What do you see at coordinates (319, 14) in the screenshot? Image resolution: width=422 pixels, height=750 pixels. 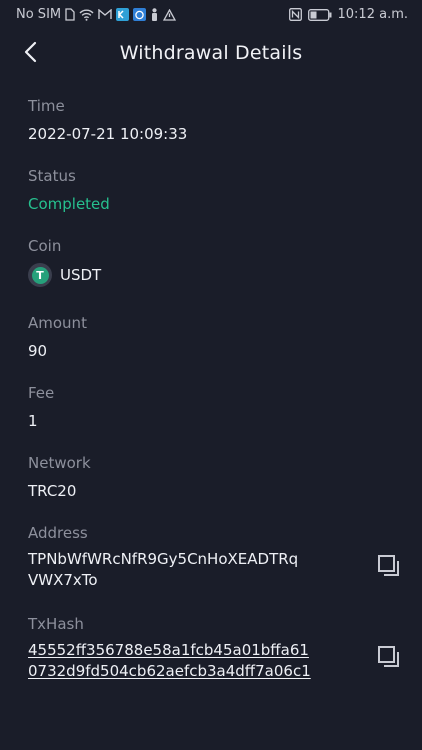 I see `battery-icon` at bounding box center [319, 14].